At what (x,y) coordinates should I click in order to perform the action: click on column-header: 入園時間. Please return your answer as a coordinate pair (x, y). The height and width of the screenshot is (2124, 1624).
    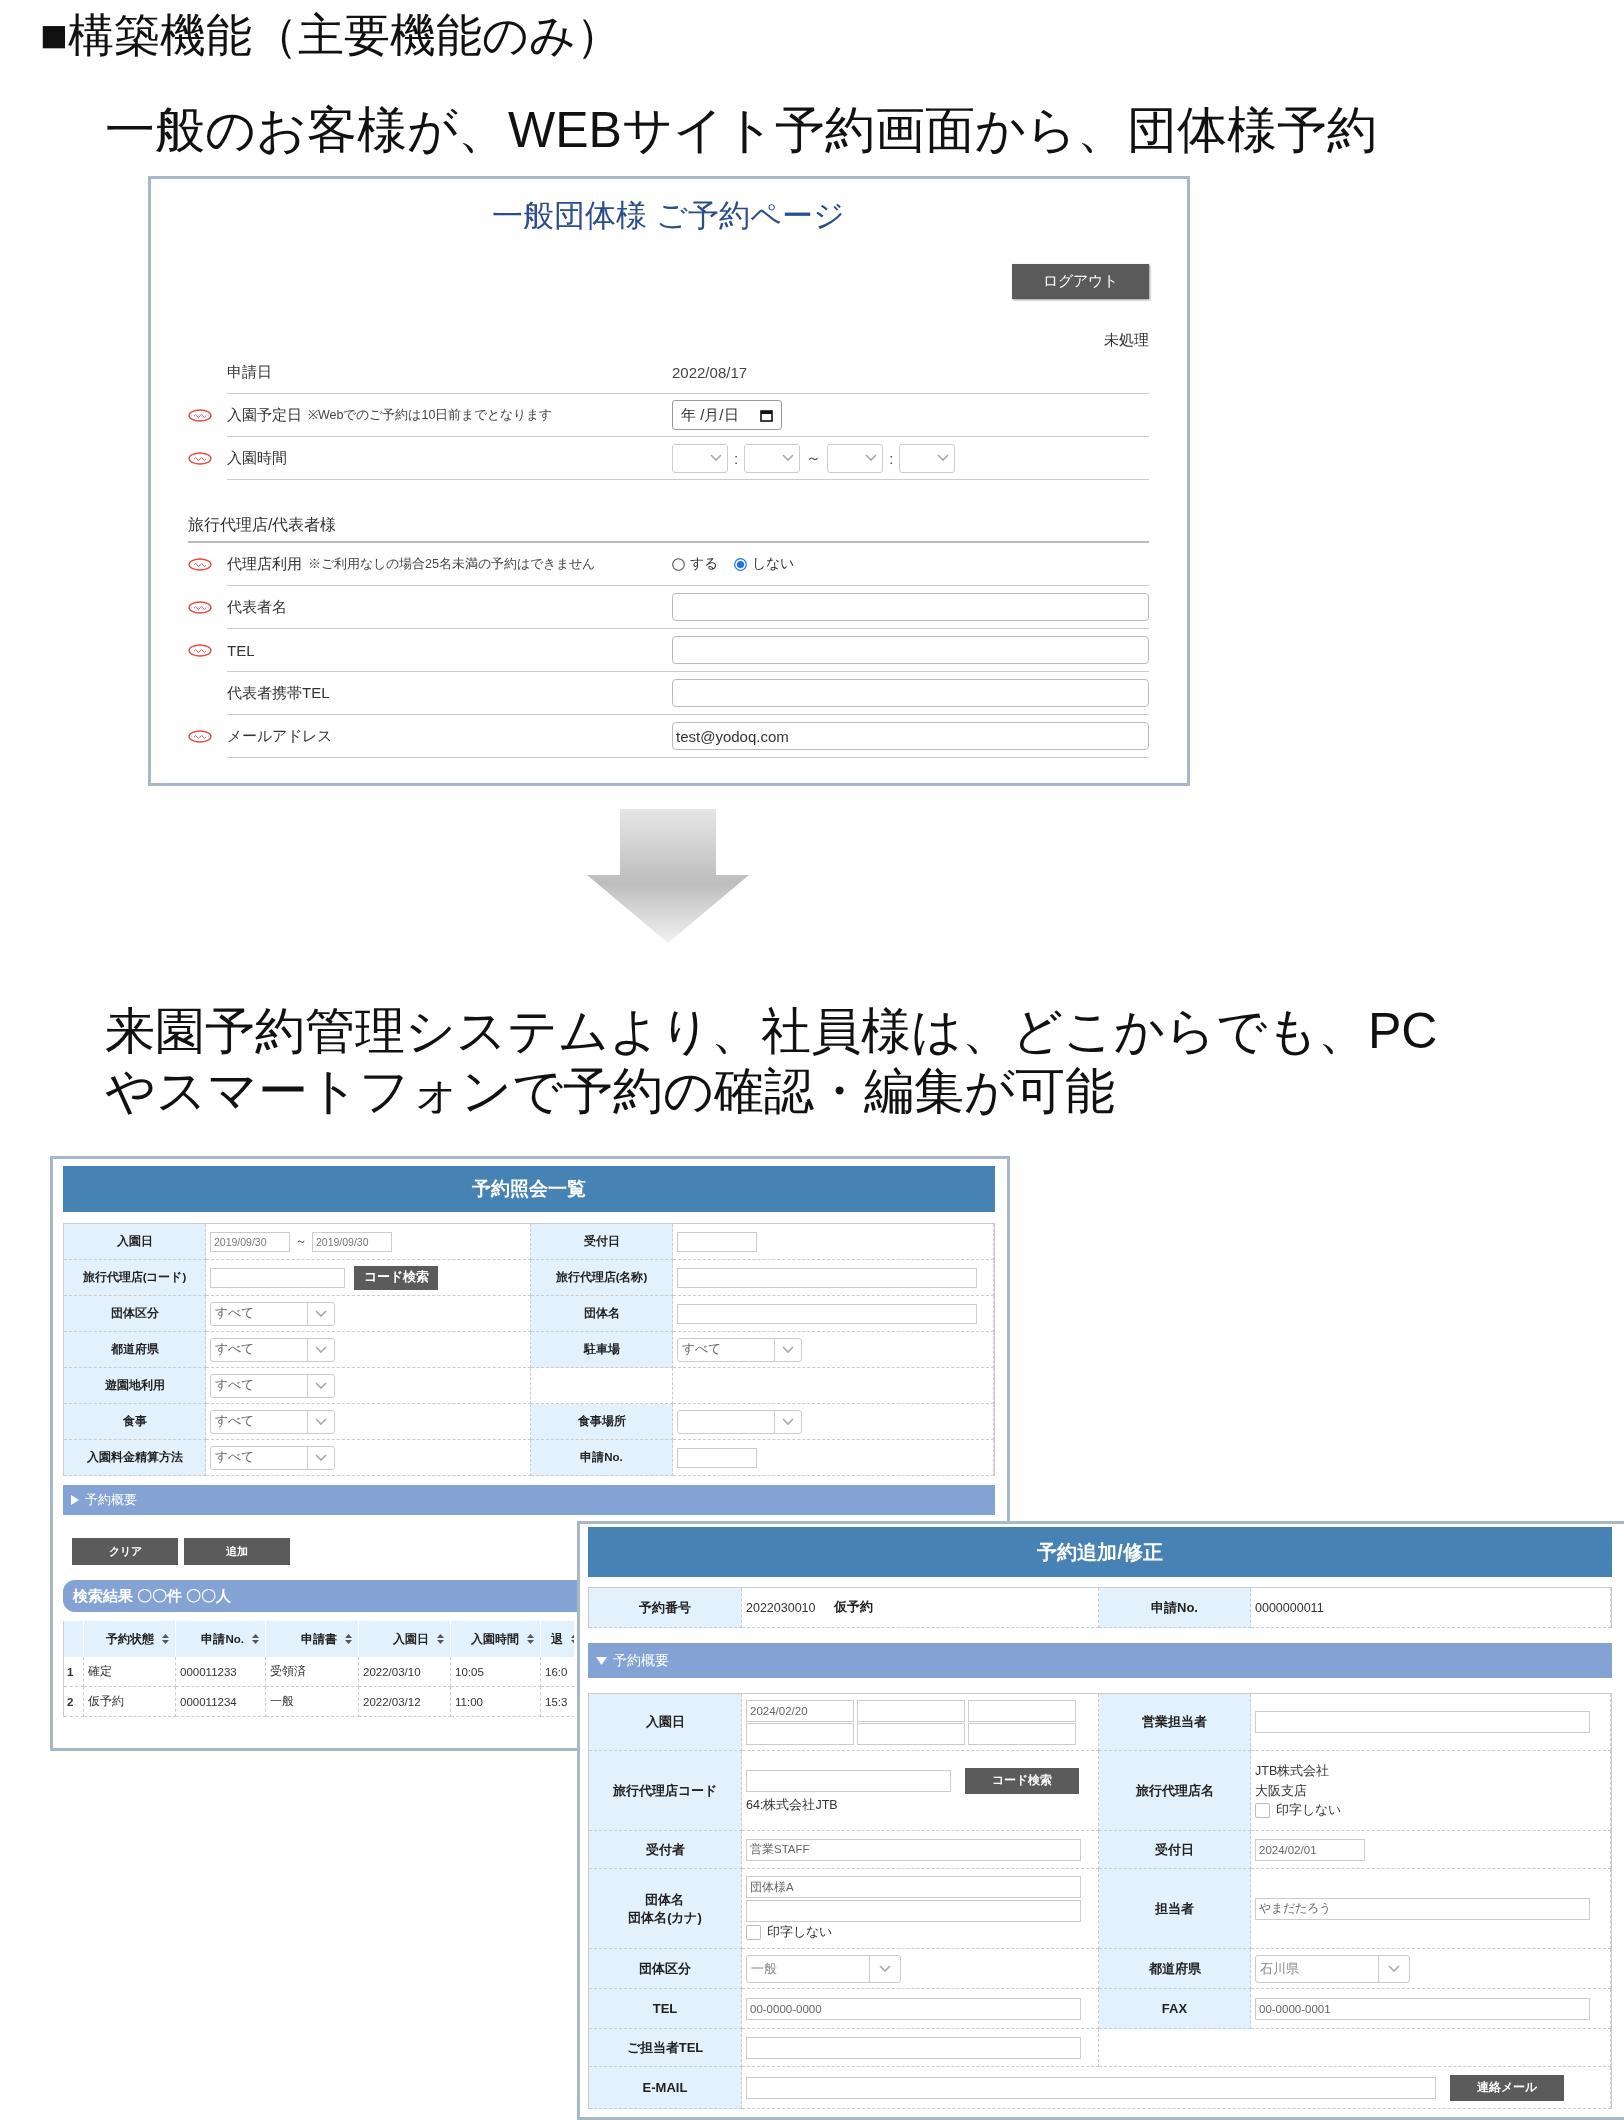
    Looking at the image, I should click on (496, 1639).